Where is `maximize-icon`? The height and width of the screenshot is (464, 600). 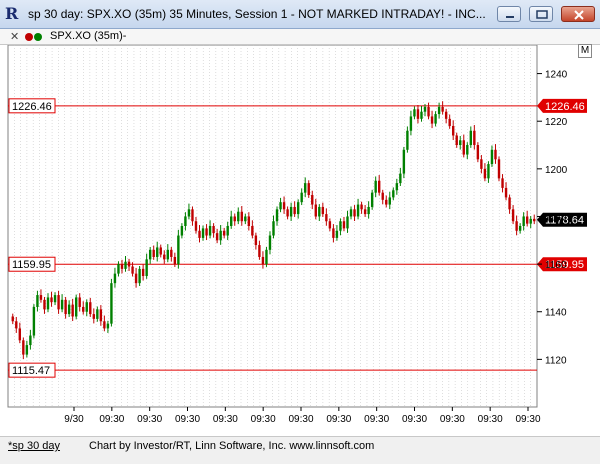
maximize-icon is located at coordinates (542, 14).